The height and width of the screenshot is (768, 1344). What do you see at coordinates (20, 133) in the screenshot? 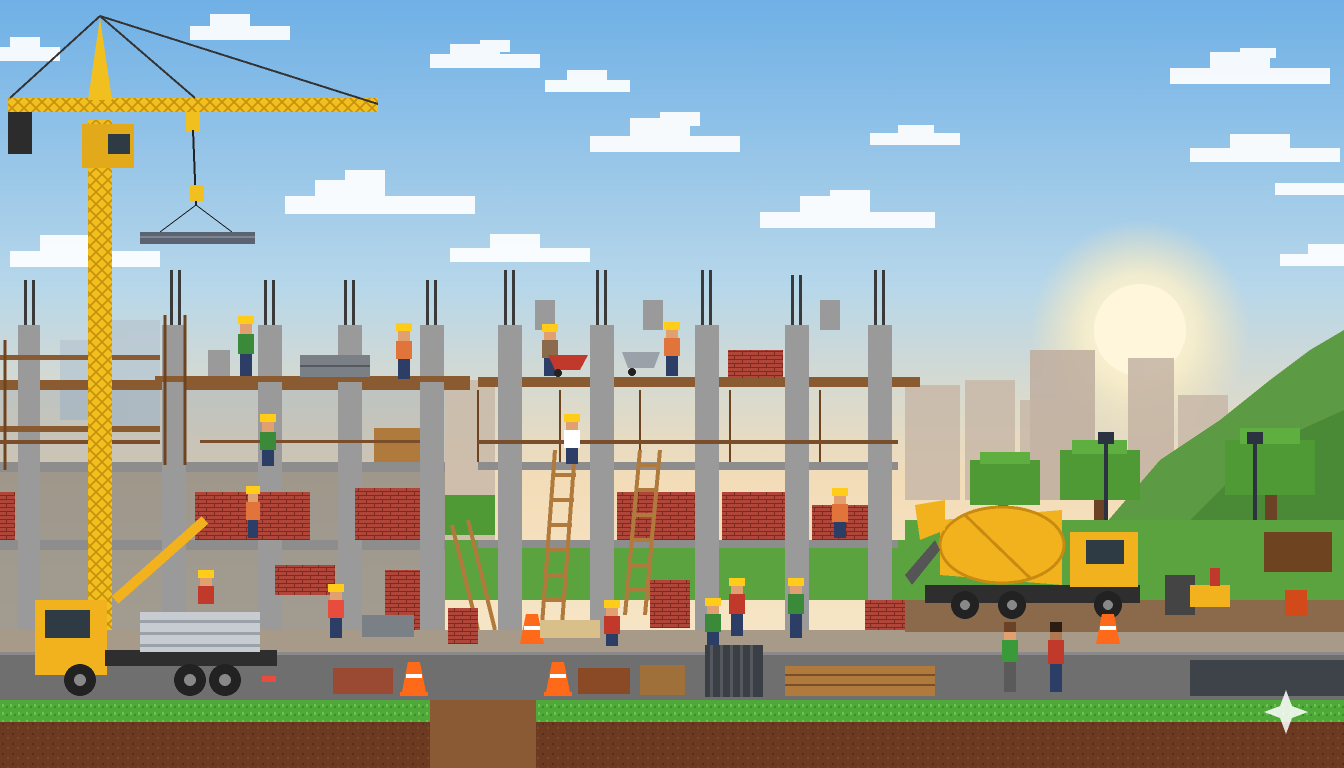
I see `counterweight` at bounding box center [20, 133].